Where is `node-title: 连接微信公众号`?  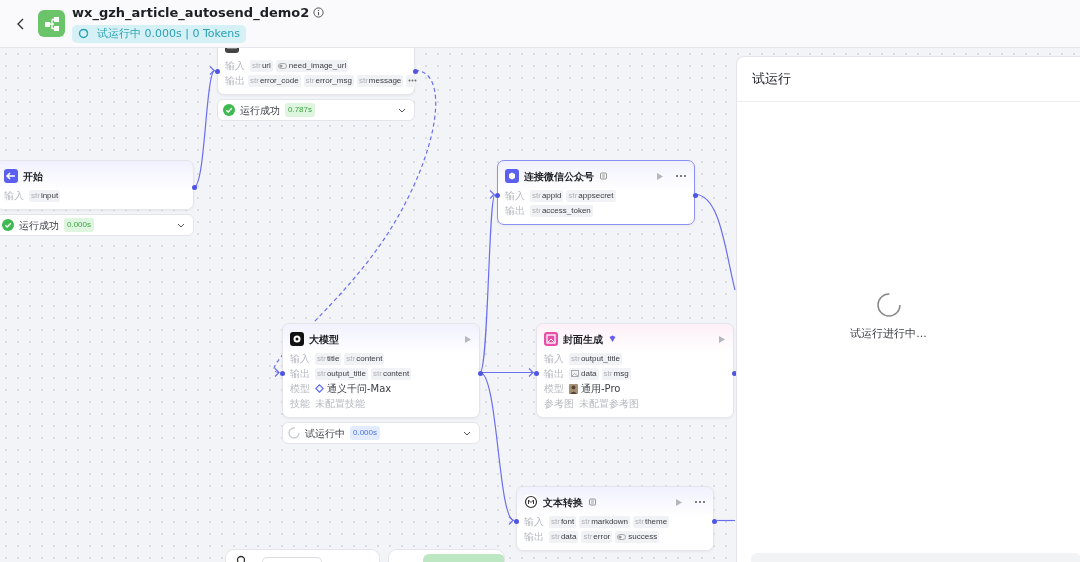
node-title: 连接微信公众号 is located at coordinates (559, 176).